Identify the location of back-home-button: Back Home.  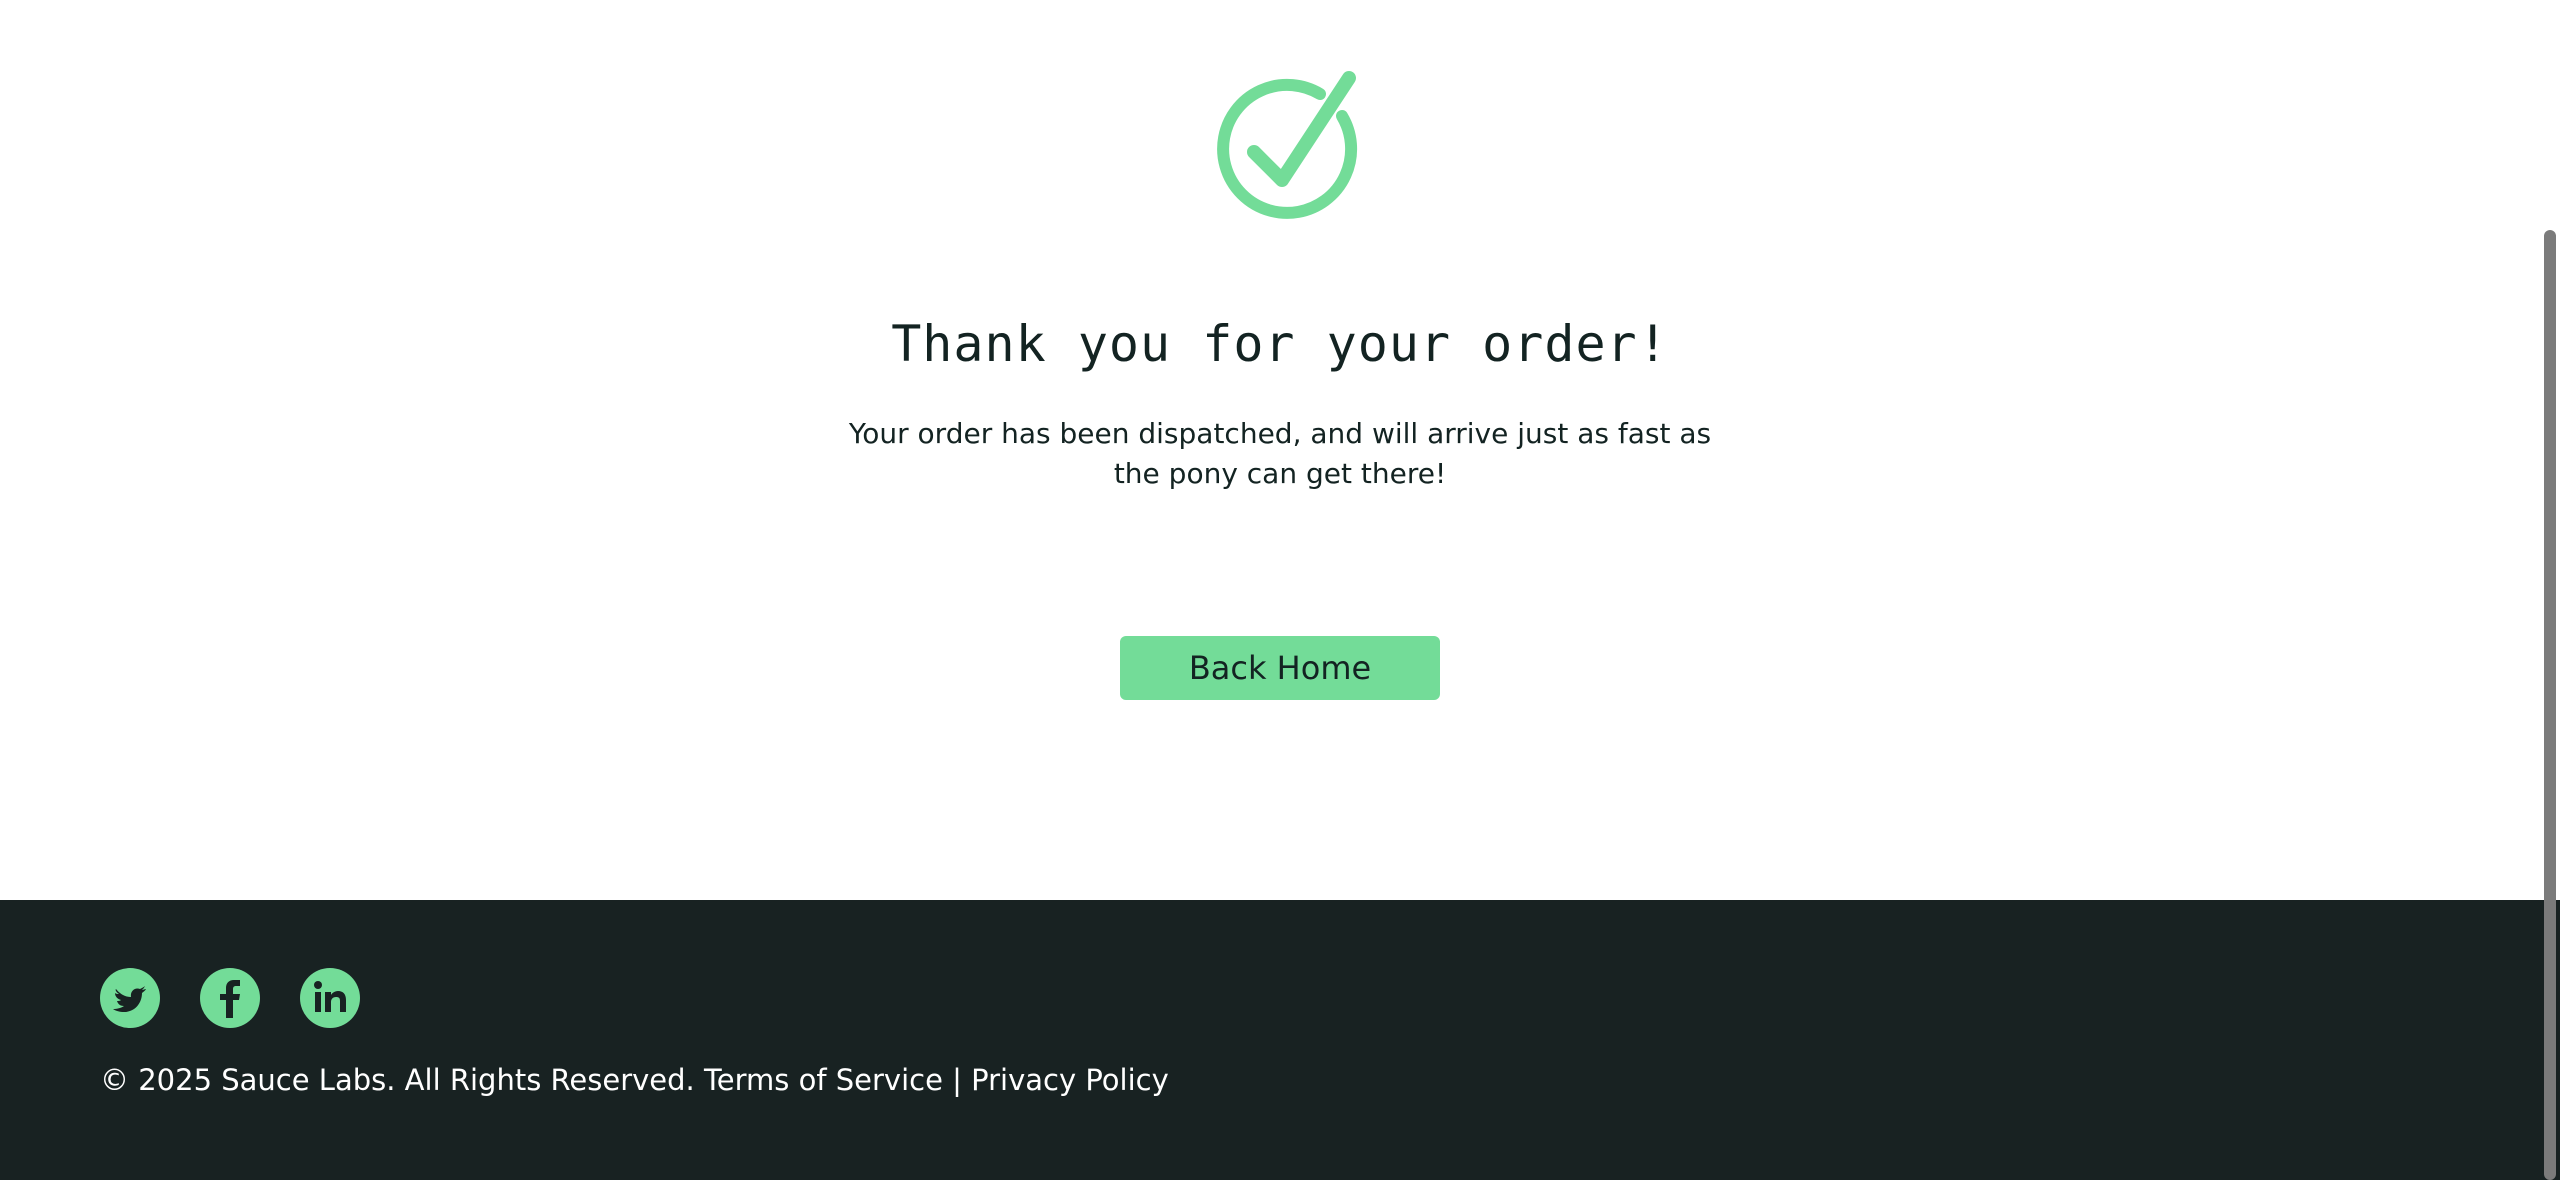
(1280, 668).